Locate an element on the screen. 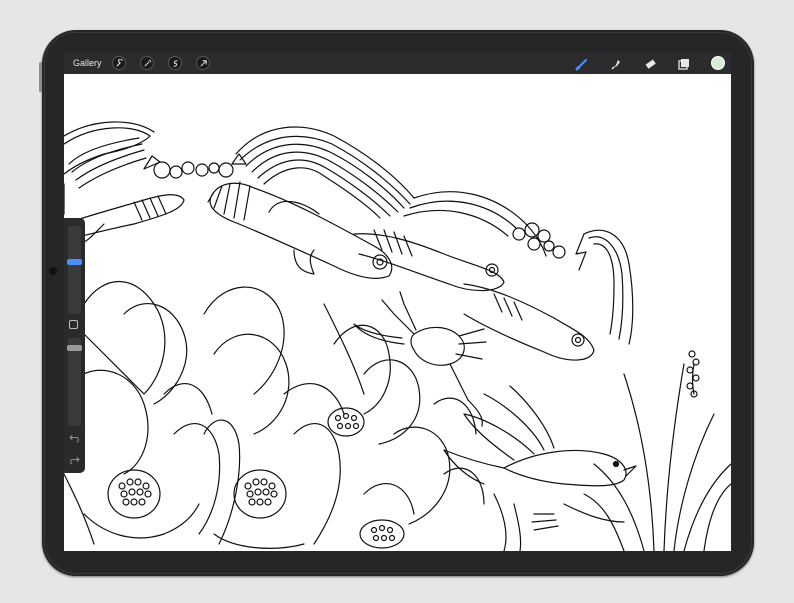 The image size is (794, 603). opacity-slider is located at coordinates (74, 382).